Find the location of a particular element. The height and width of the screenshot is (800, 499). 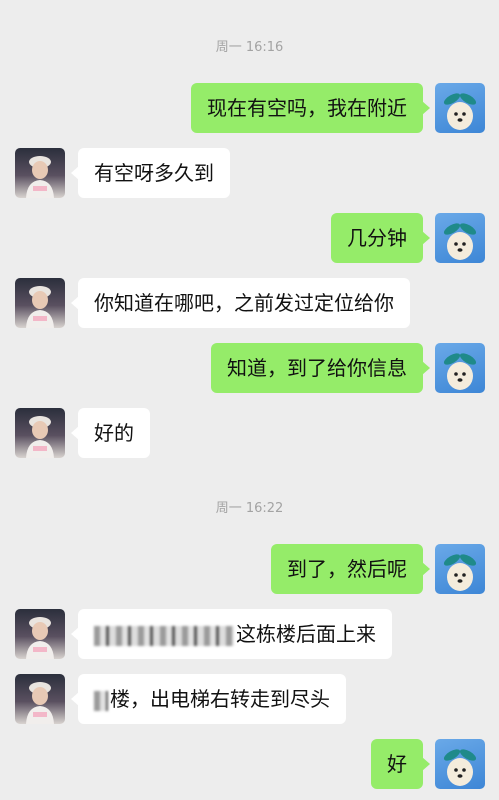

received-message-bubble: 楼，出电梯右转走到尽头 is located at coordinates (208, 699).